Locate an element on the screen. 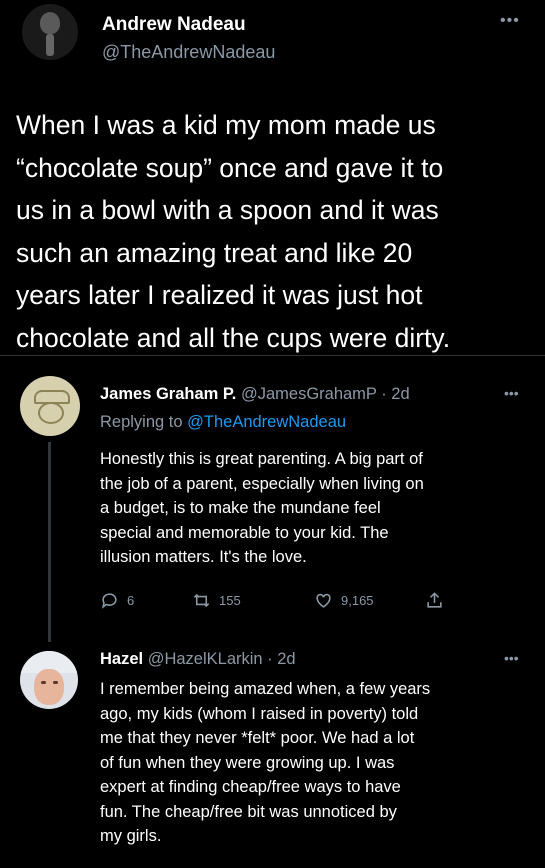  reply-avatar-james is located at coordinates (50, 406).